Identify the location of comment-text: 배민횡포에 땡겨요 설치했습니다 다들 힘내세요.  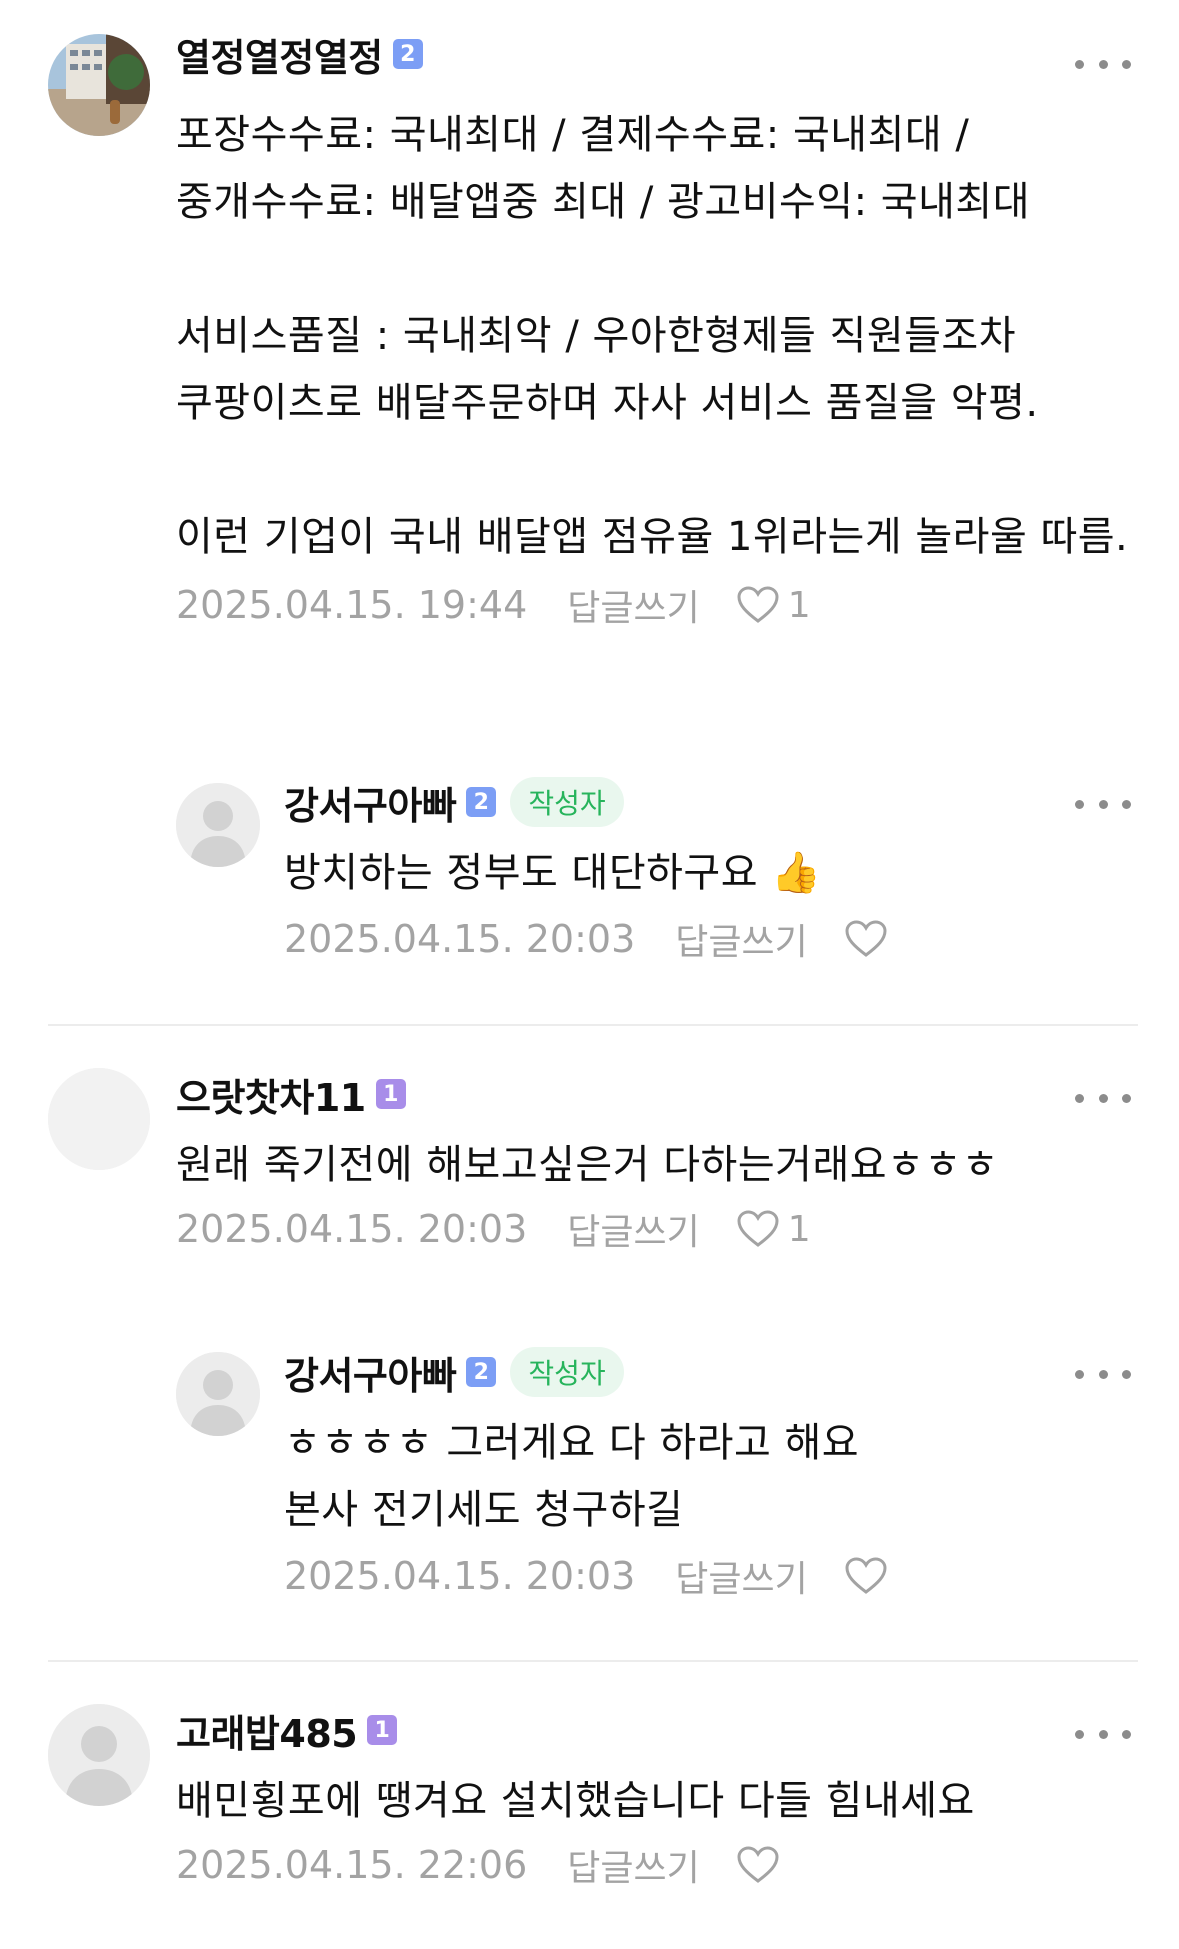
(575, 1801).